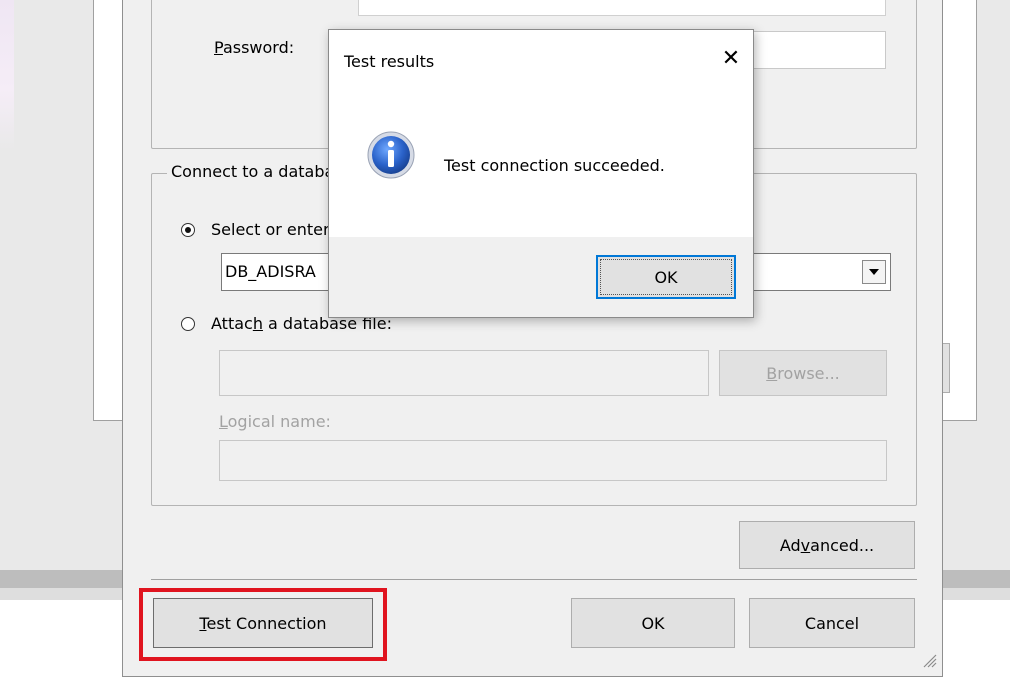 This screenshot has width=1010, height=677. What do you see at coordinates (553, 460) in the screenshot?
I see `logical-name-field` at bounding box center [553, 460].